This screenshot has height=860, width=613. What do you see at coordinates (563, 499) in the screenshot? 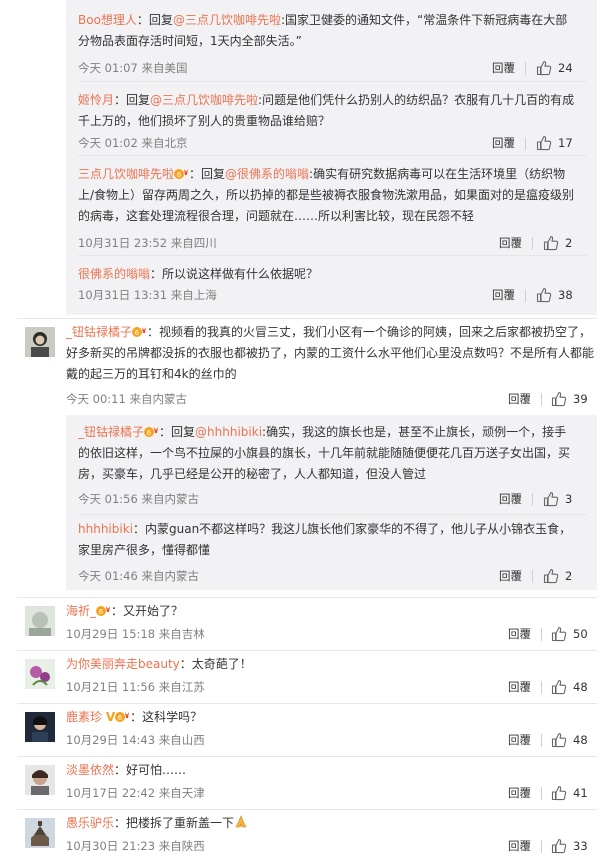
I see `like-button: 3` at bounding box center [563, 499].